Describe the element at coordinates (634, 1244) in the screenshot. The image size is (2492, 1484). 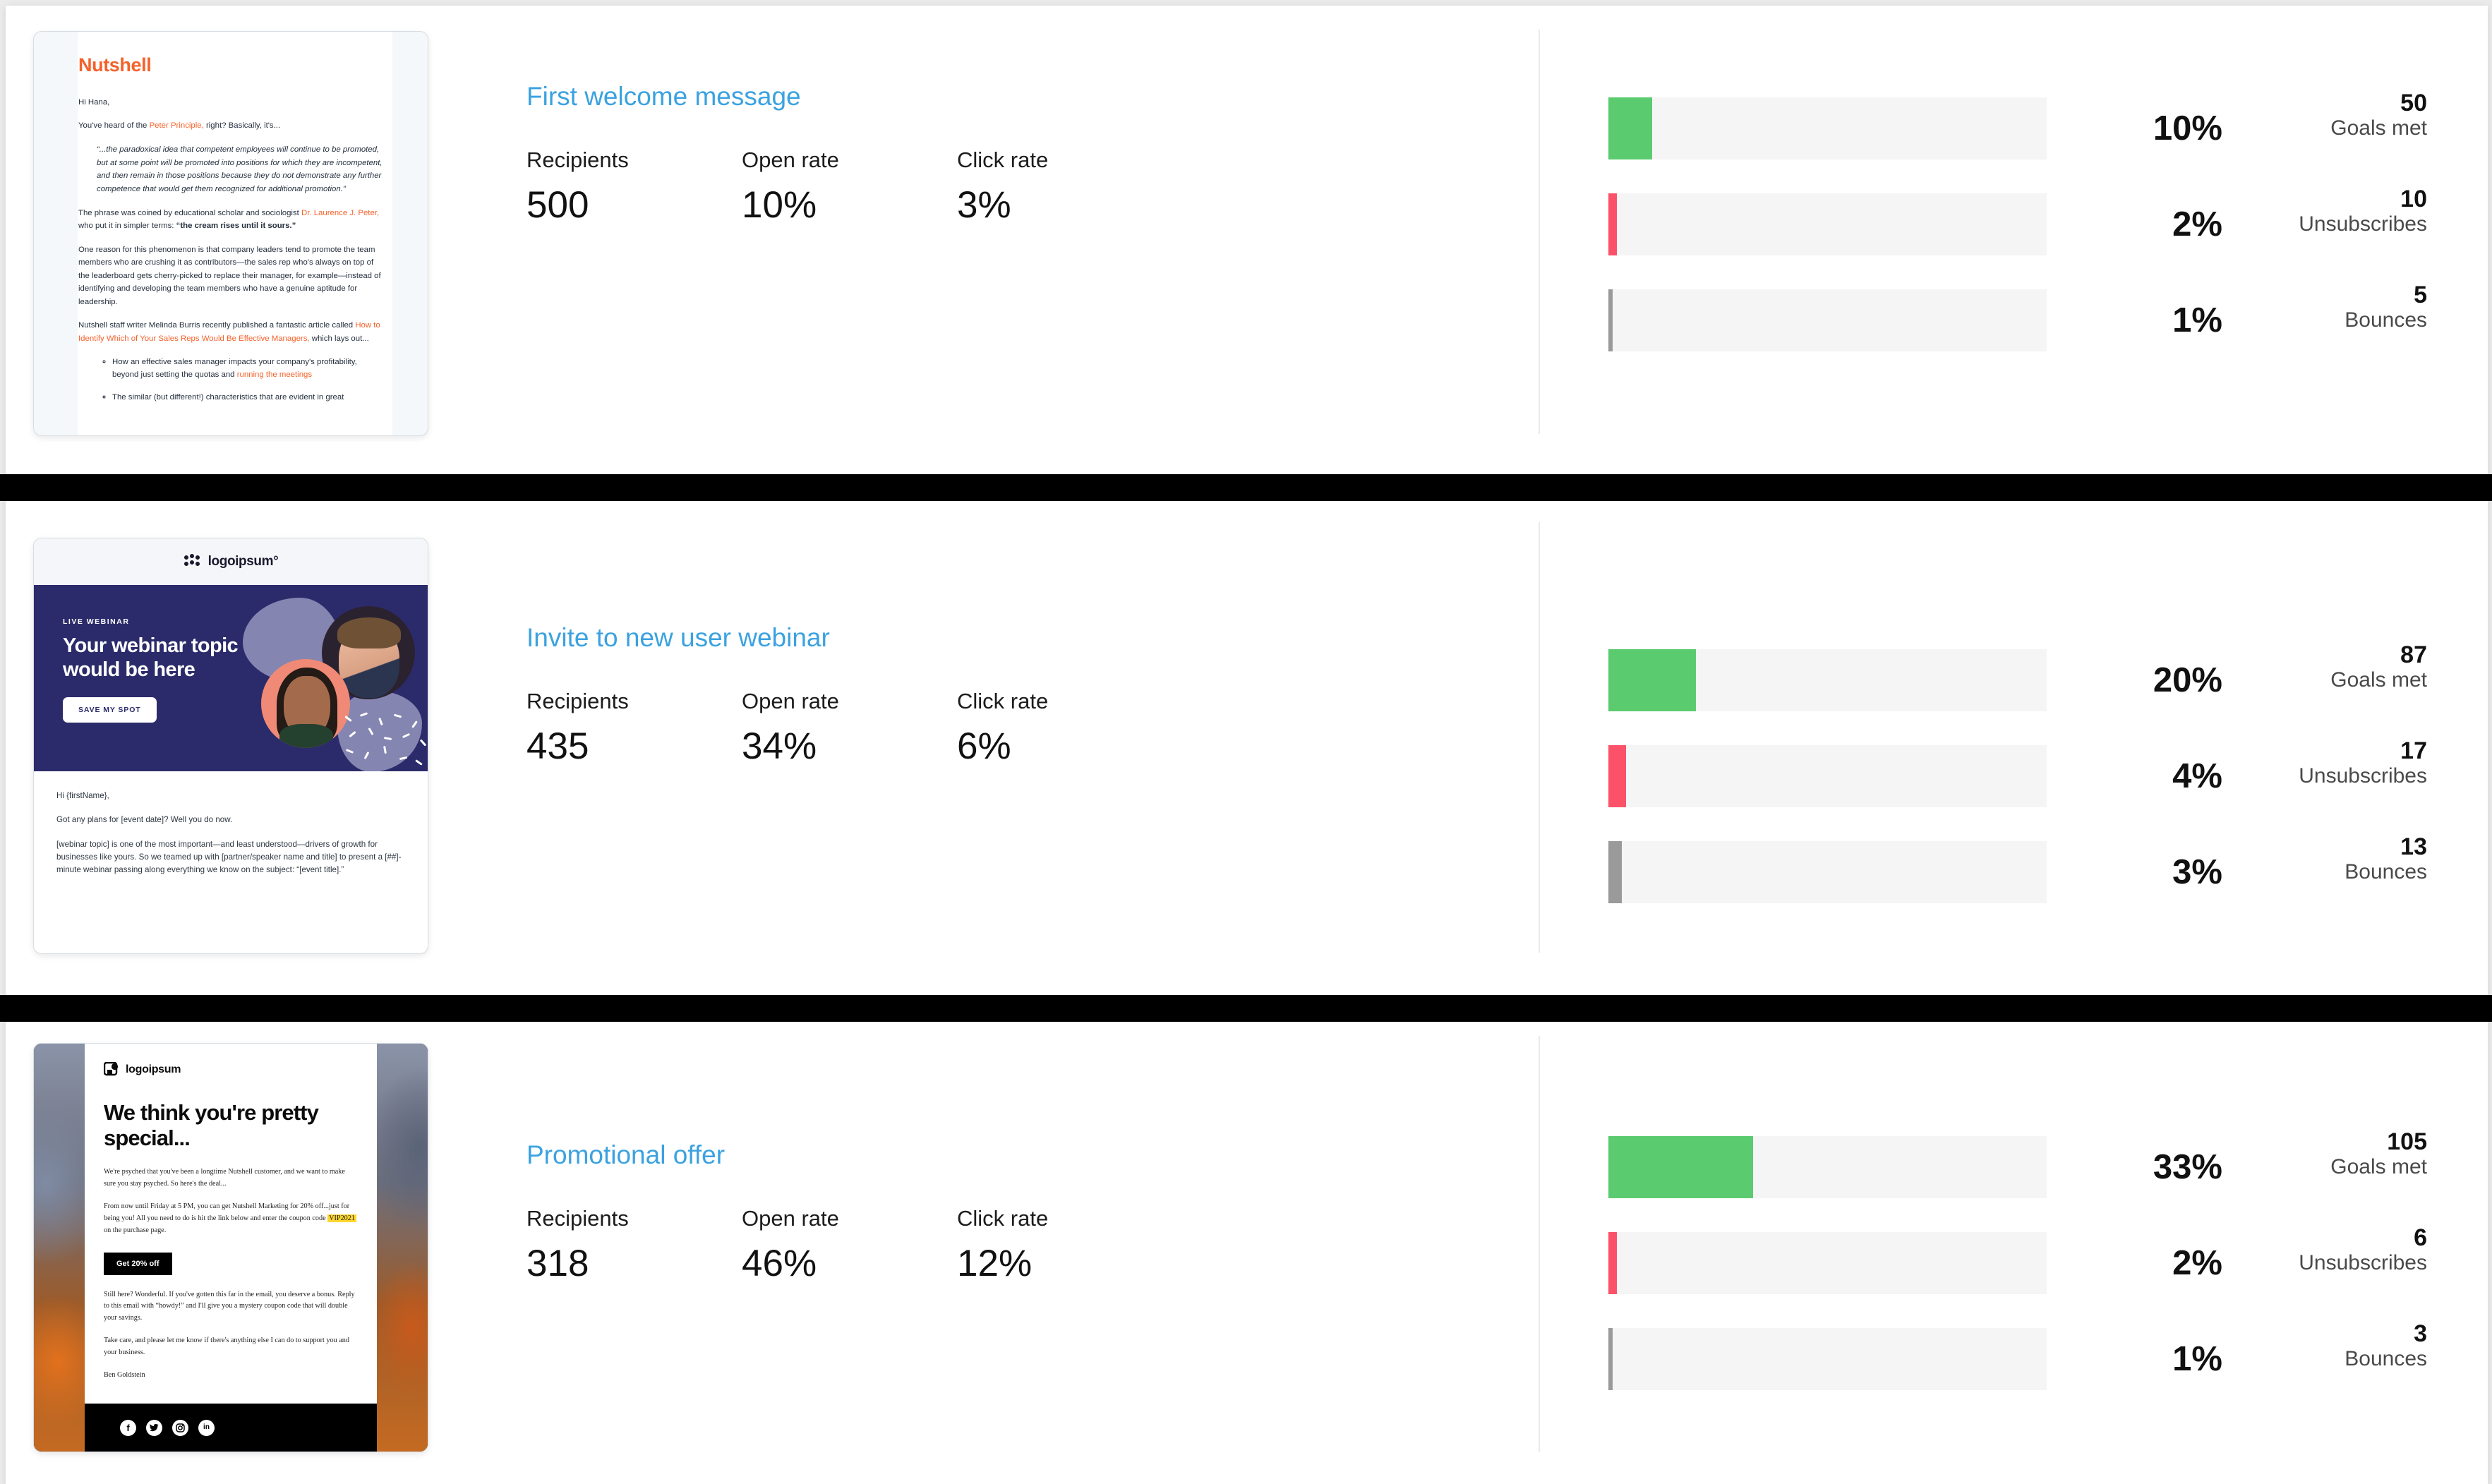
I see `stat-recipients: Recipients 318` at that location.